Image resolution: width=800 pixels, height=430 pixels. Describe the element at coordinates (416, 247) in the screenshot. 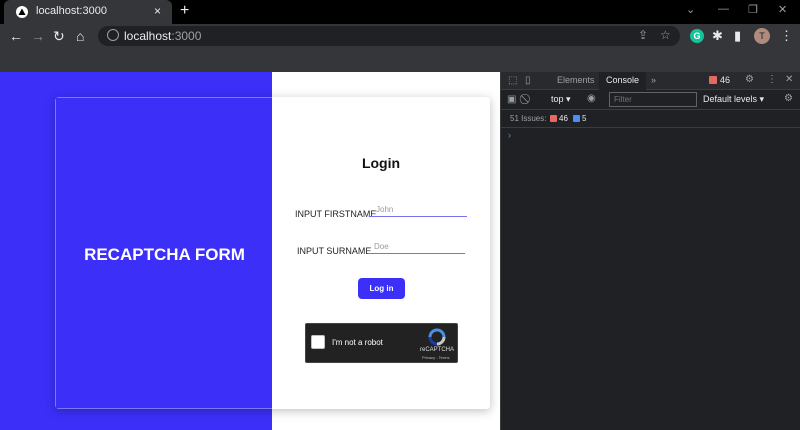

I see `surname-input` at that location.